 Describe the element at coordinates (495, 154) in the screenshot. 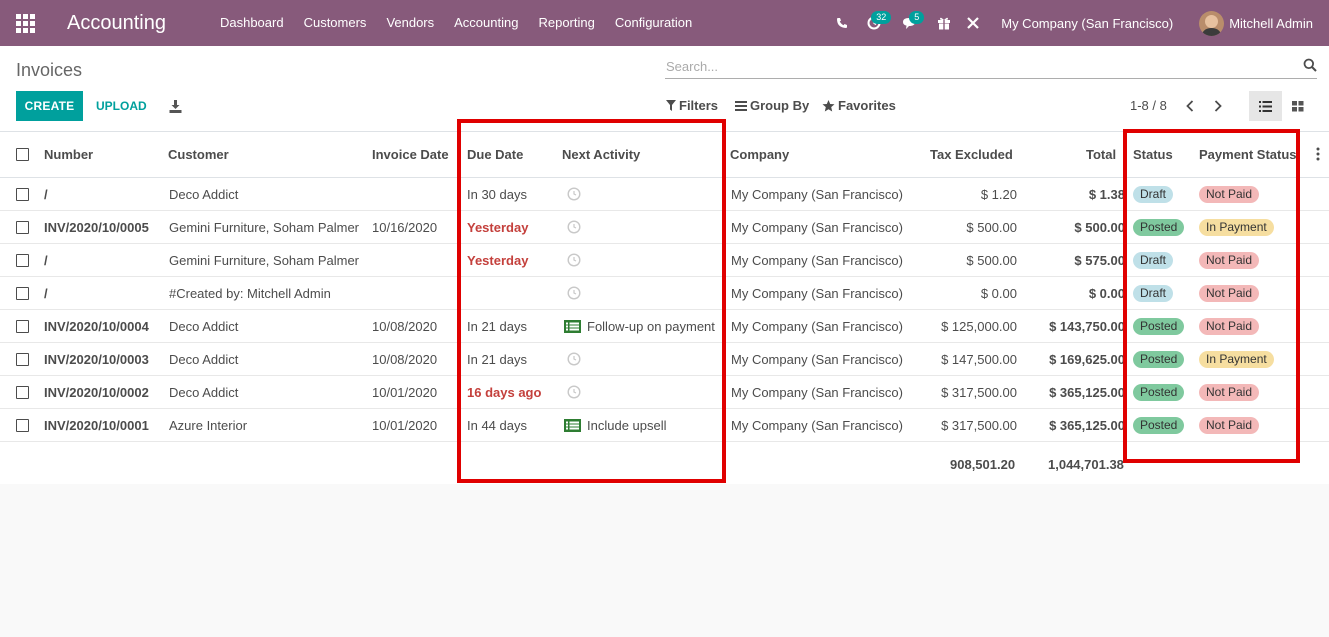

I see `column-due-date: Due Date` at that location.